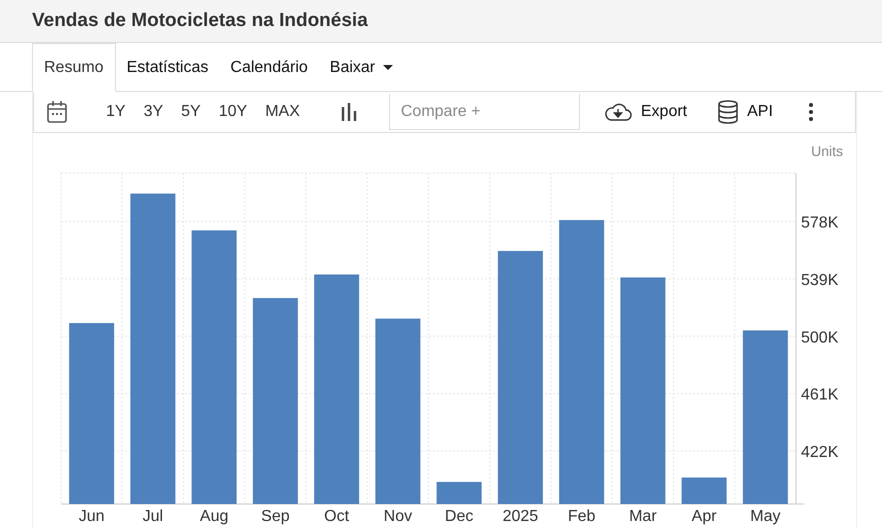  What do you see at coordinates (819, 395) in the screenshot?
I see `axis-label: 461K` at bounding box center [819, 395].